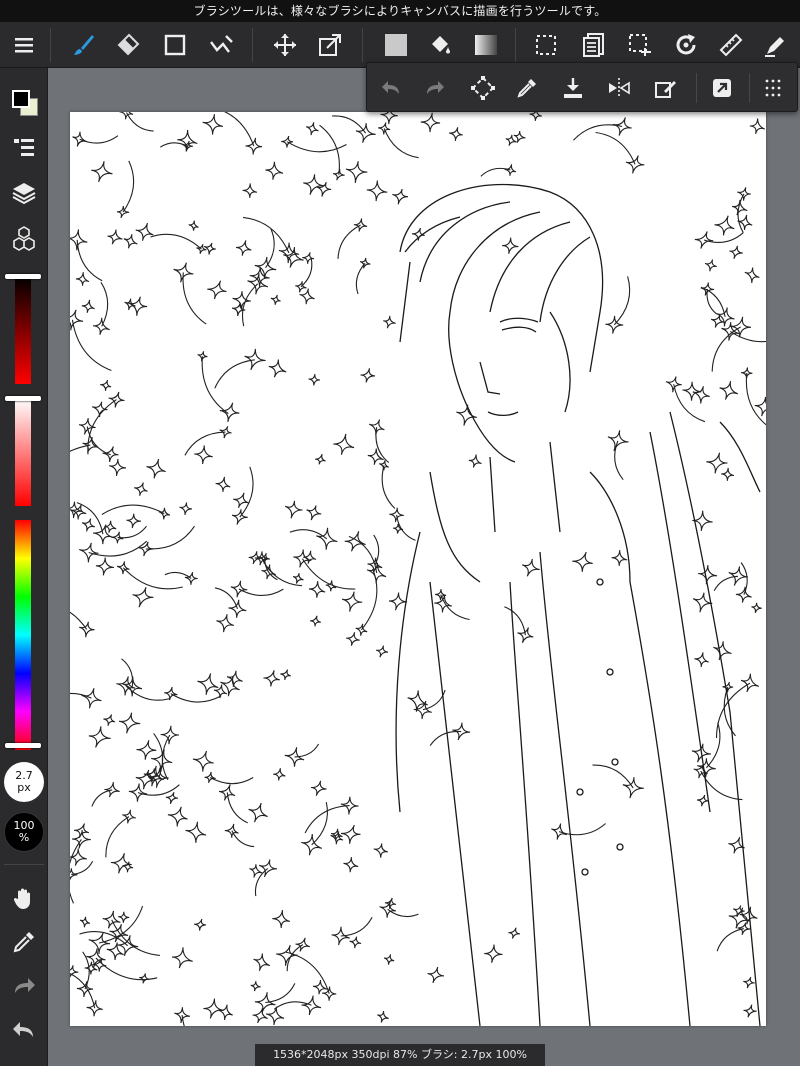 Image resolution: width=800 pixels, height=1066 pixels. Describe the element at coordinates (776, 45) in the screenshot. I see `pen-icon` at that location.